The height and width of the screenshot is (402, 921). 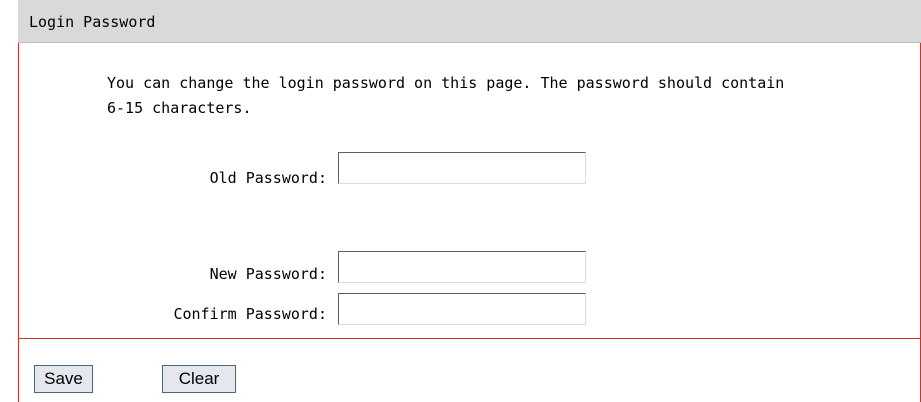 What do you see at coordinates (462, 309) in the screenshot?
I see `confirm-password-input` at bounding box center [462, 309].